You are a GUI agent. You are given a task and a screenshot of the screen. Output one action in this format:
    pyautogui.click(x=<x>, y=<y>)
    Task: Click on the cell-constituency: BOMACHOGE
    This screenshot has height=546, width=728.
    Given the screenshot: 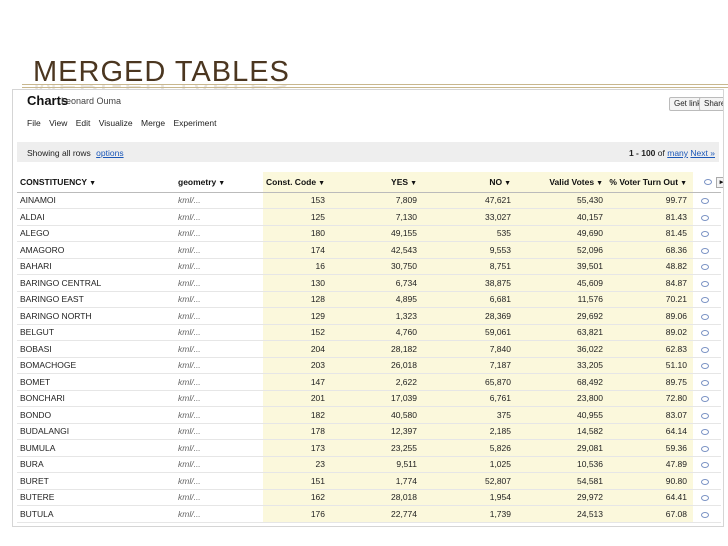 What is the action you would take?
    pyautogui.click(x=96, y=365)
    